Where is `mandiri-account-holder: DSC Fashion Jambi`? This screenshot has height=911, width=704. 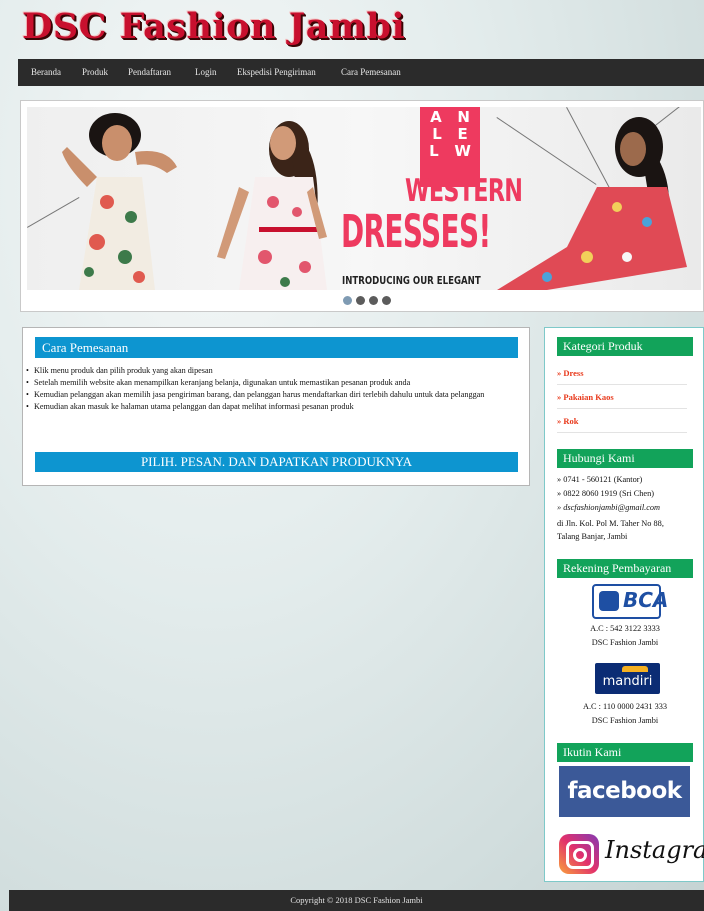
mandiri-account-holder: DSC Fashion Jambi is located at coordinates (625, 720).